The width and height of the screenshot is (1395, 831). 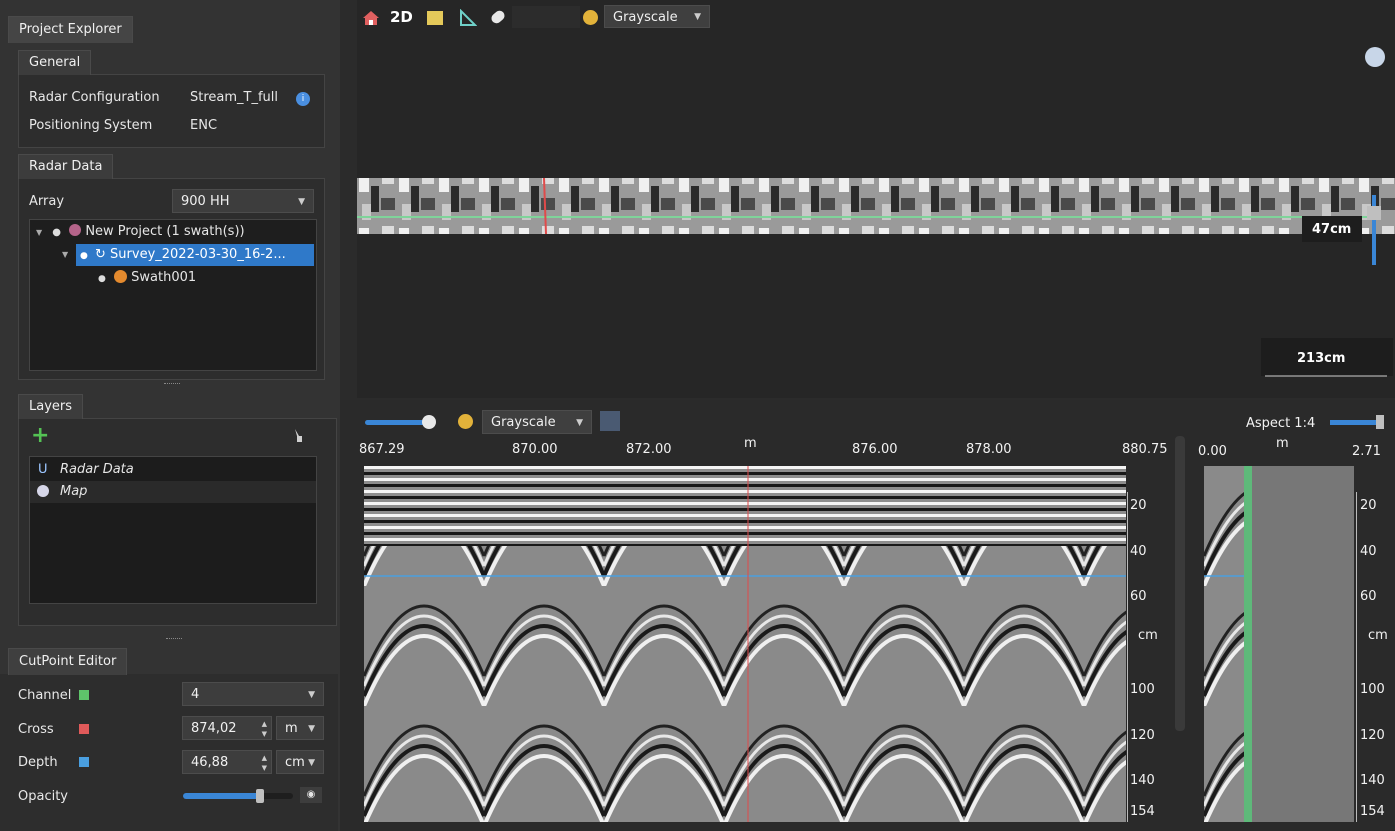 I want to click on depth-label: Depth, so click(x=38, y=762).